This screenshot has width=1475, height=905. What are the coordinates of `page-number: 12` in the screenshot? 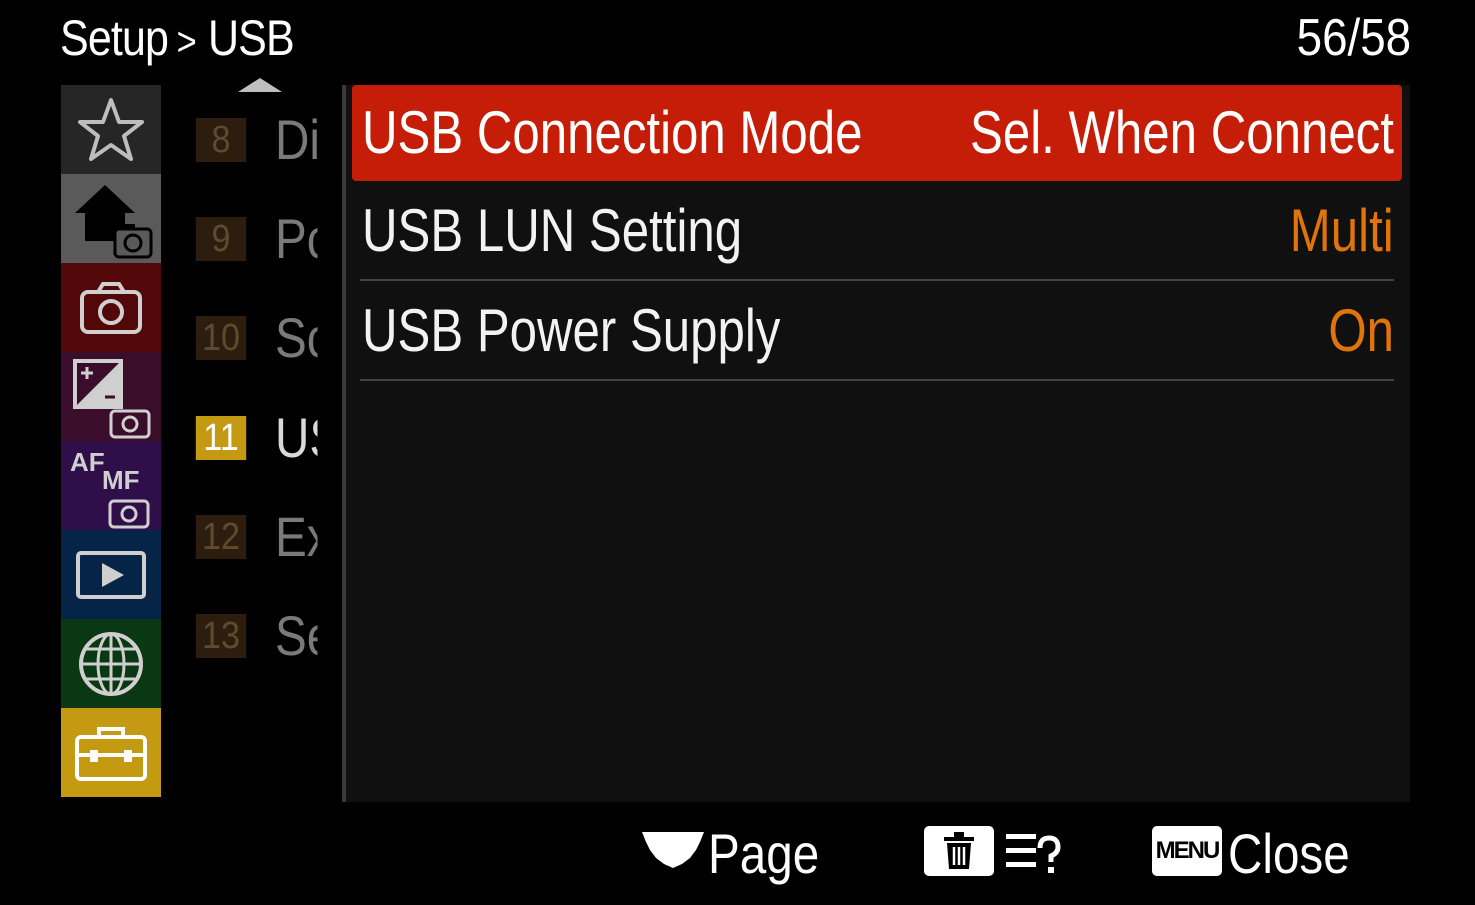 It's located at (221, 537).